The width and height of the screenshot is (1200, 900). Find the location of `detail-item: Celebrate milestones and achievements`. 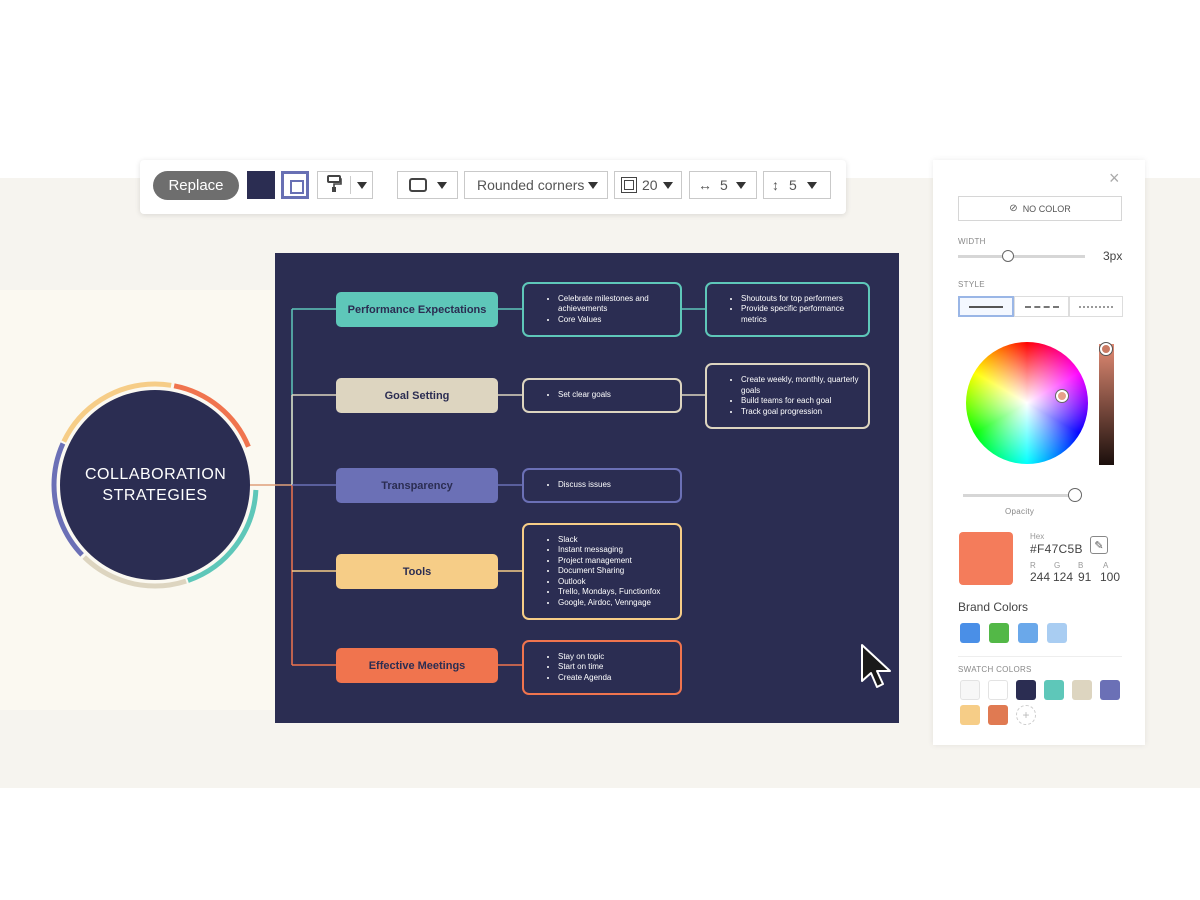

detail-item: Celebrate milestones and achievements is located at coordinates (619, 304).